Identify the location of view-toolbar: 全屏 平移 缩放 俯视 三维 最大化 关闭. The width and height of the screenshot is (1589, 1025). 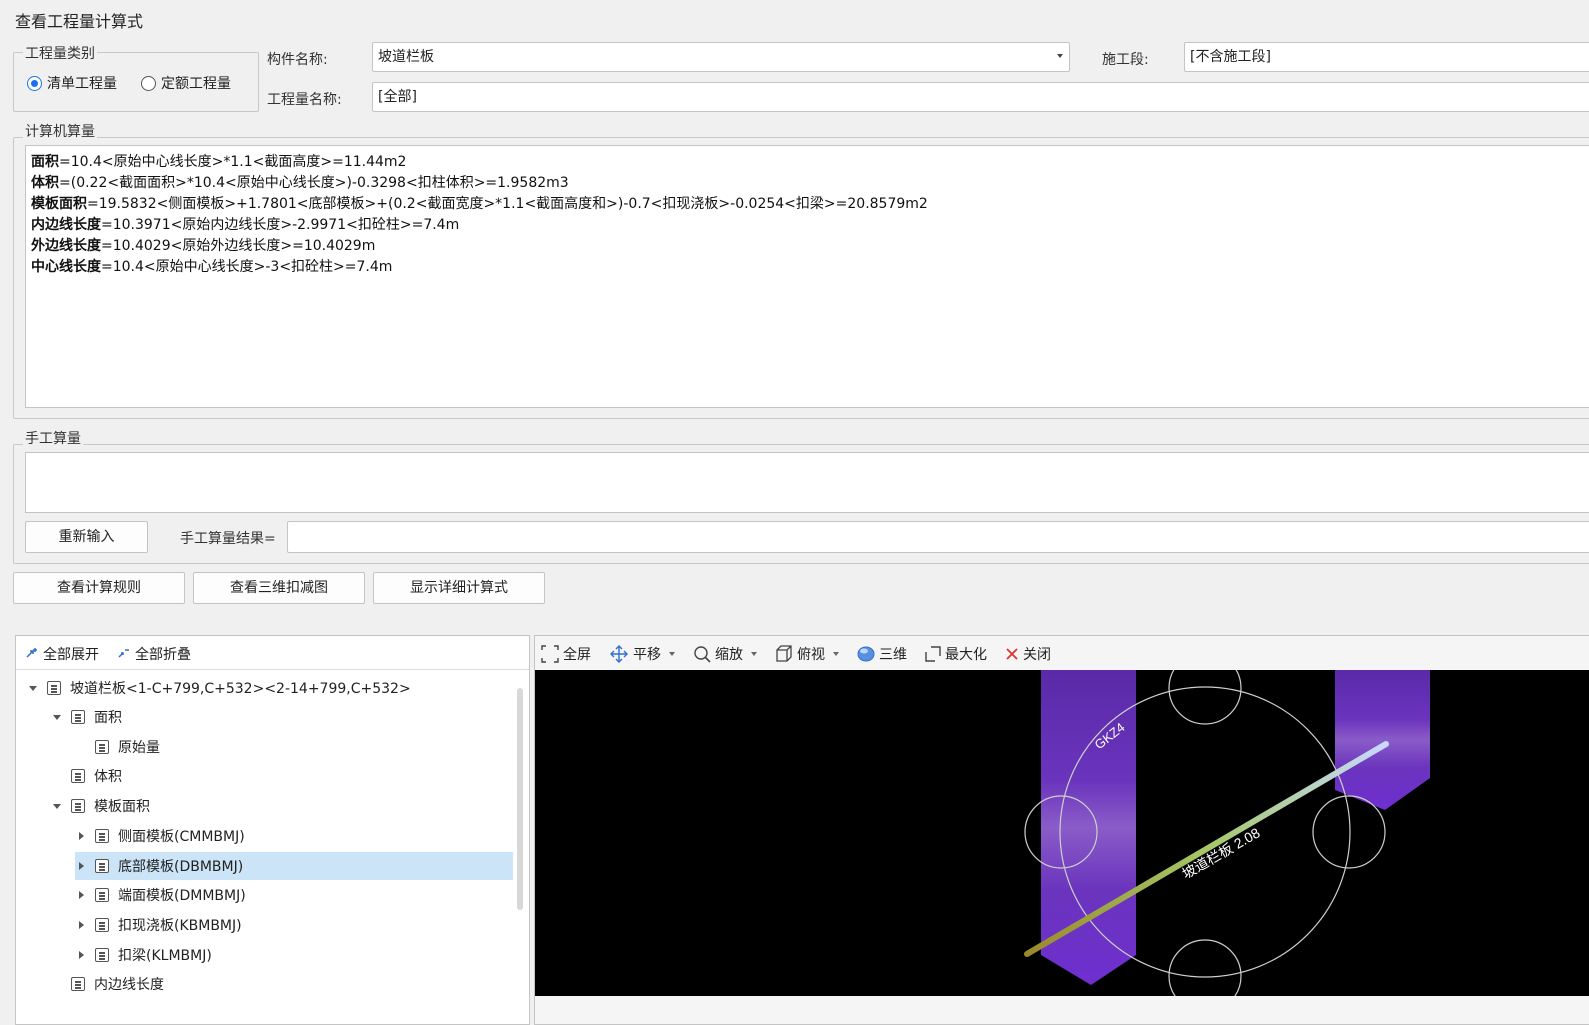
(805, 654).